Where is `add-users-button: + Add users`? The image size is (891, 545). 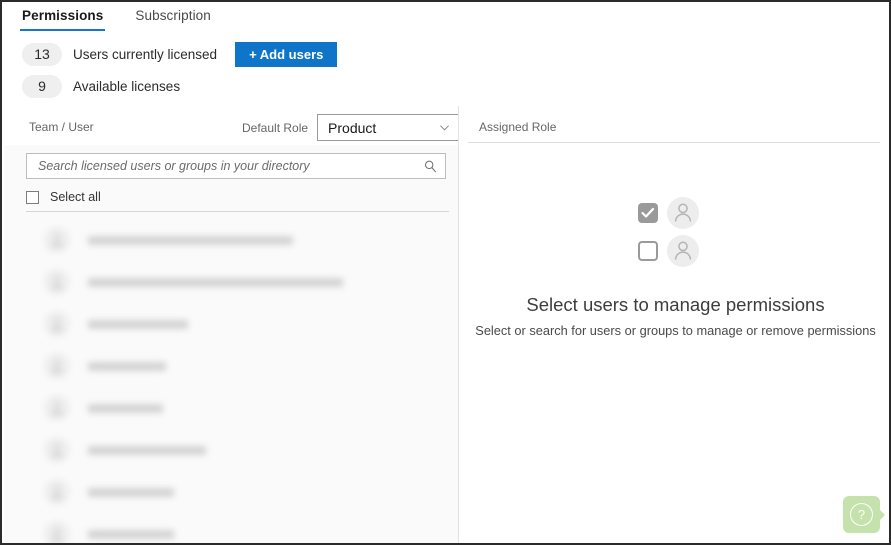
add-users-button: + Add users is located at coordinates (286, 54).